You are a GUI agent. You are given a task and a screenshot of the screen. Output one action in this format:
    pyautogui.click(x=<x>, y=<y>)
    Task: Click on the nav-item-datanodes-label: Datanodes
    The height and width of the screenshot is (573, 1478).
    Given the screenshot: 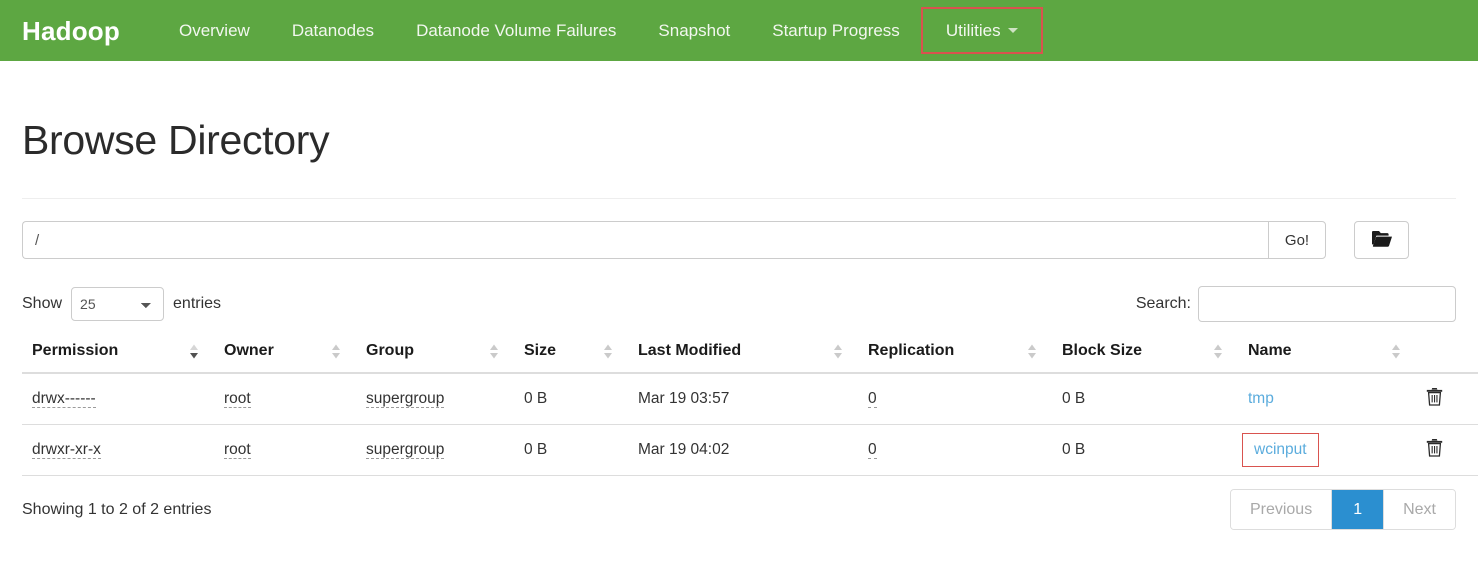 What is the action you would take?
    pyautogui.click(x=333, y=30)
    